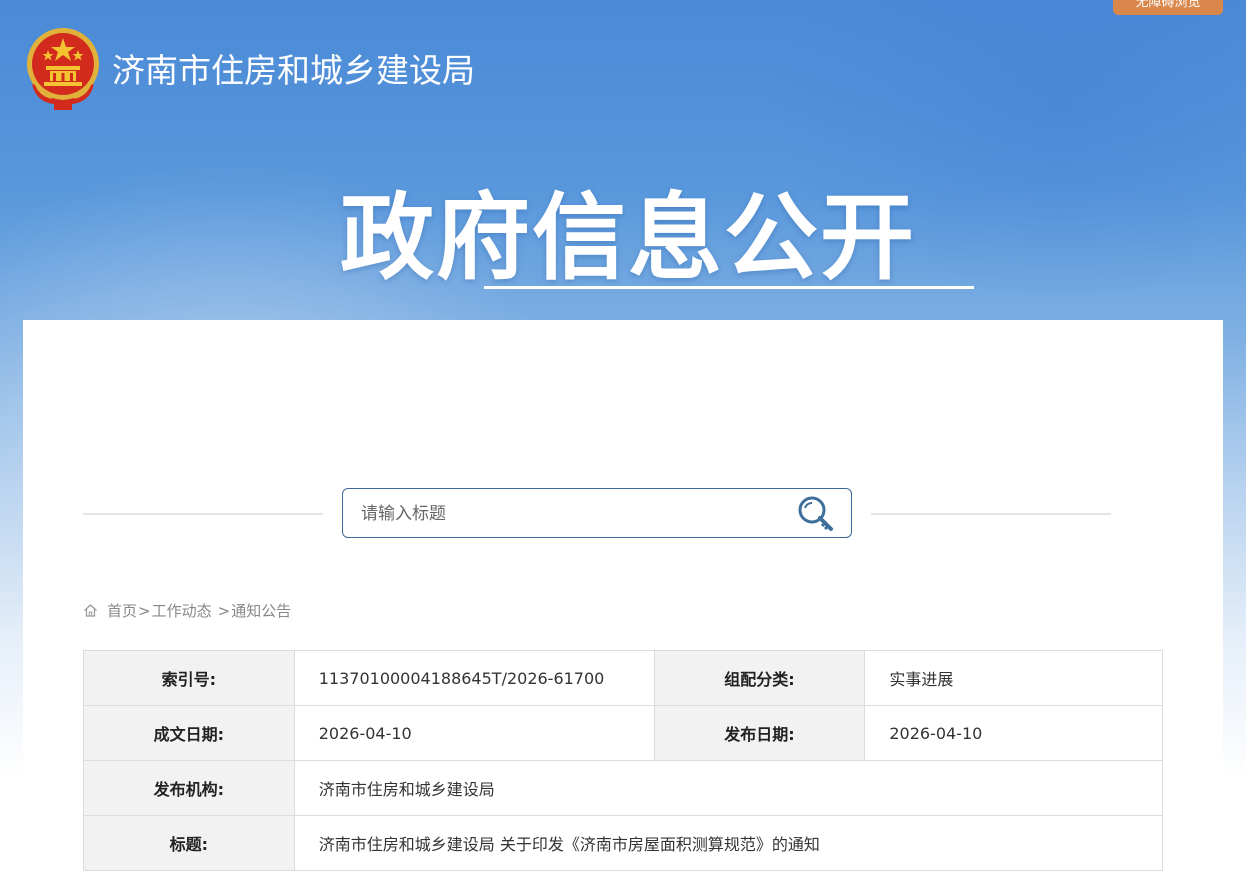 The image size is (1246, 887). Describe the element at coordinates (189, 678) in the screenshot. I see `index-number-label: 索引号:` at that location.